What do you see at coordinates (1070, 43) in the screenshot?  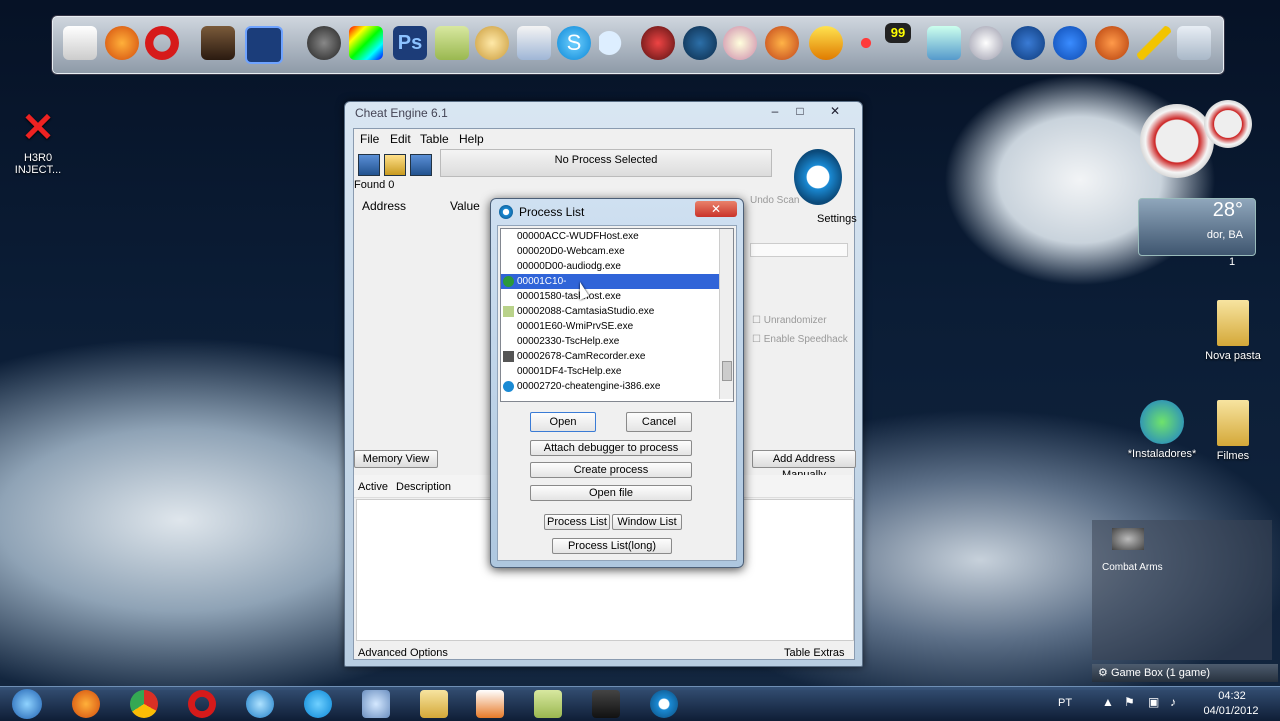 I see `flash-icon` at bounding box center [1070, 43].